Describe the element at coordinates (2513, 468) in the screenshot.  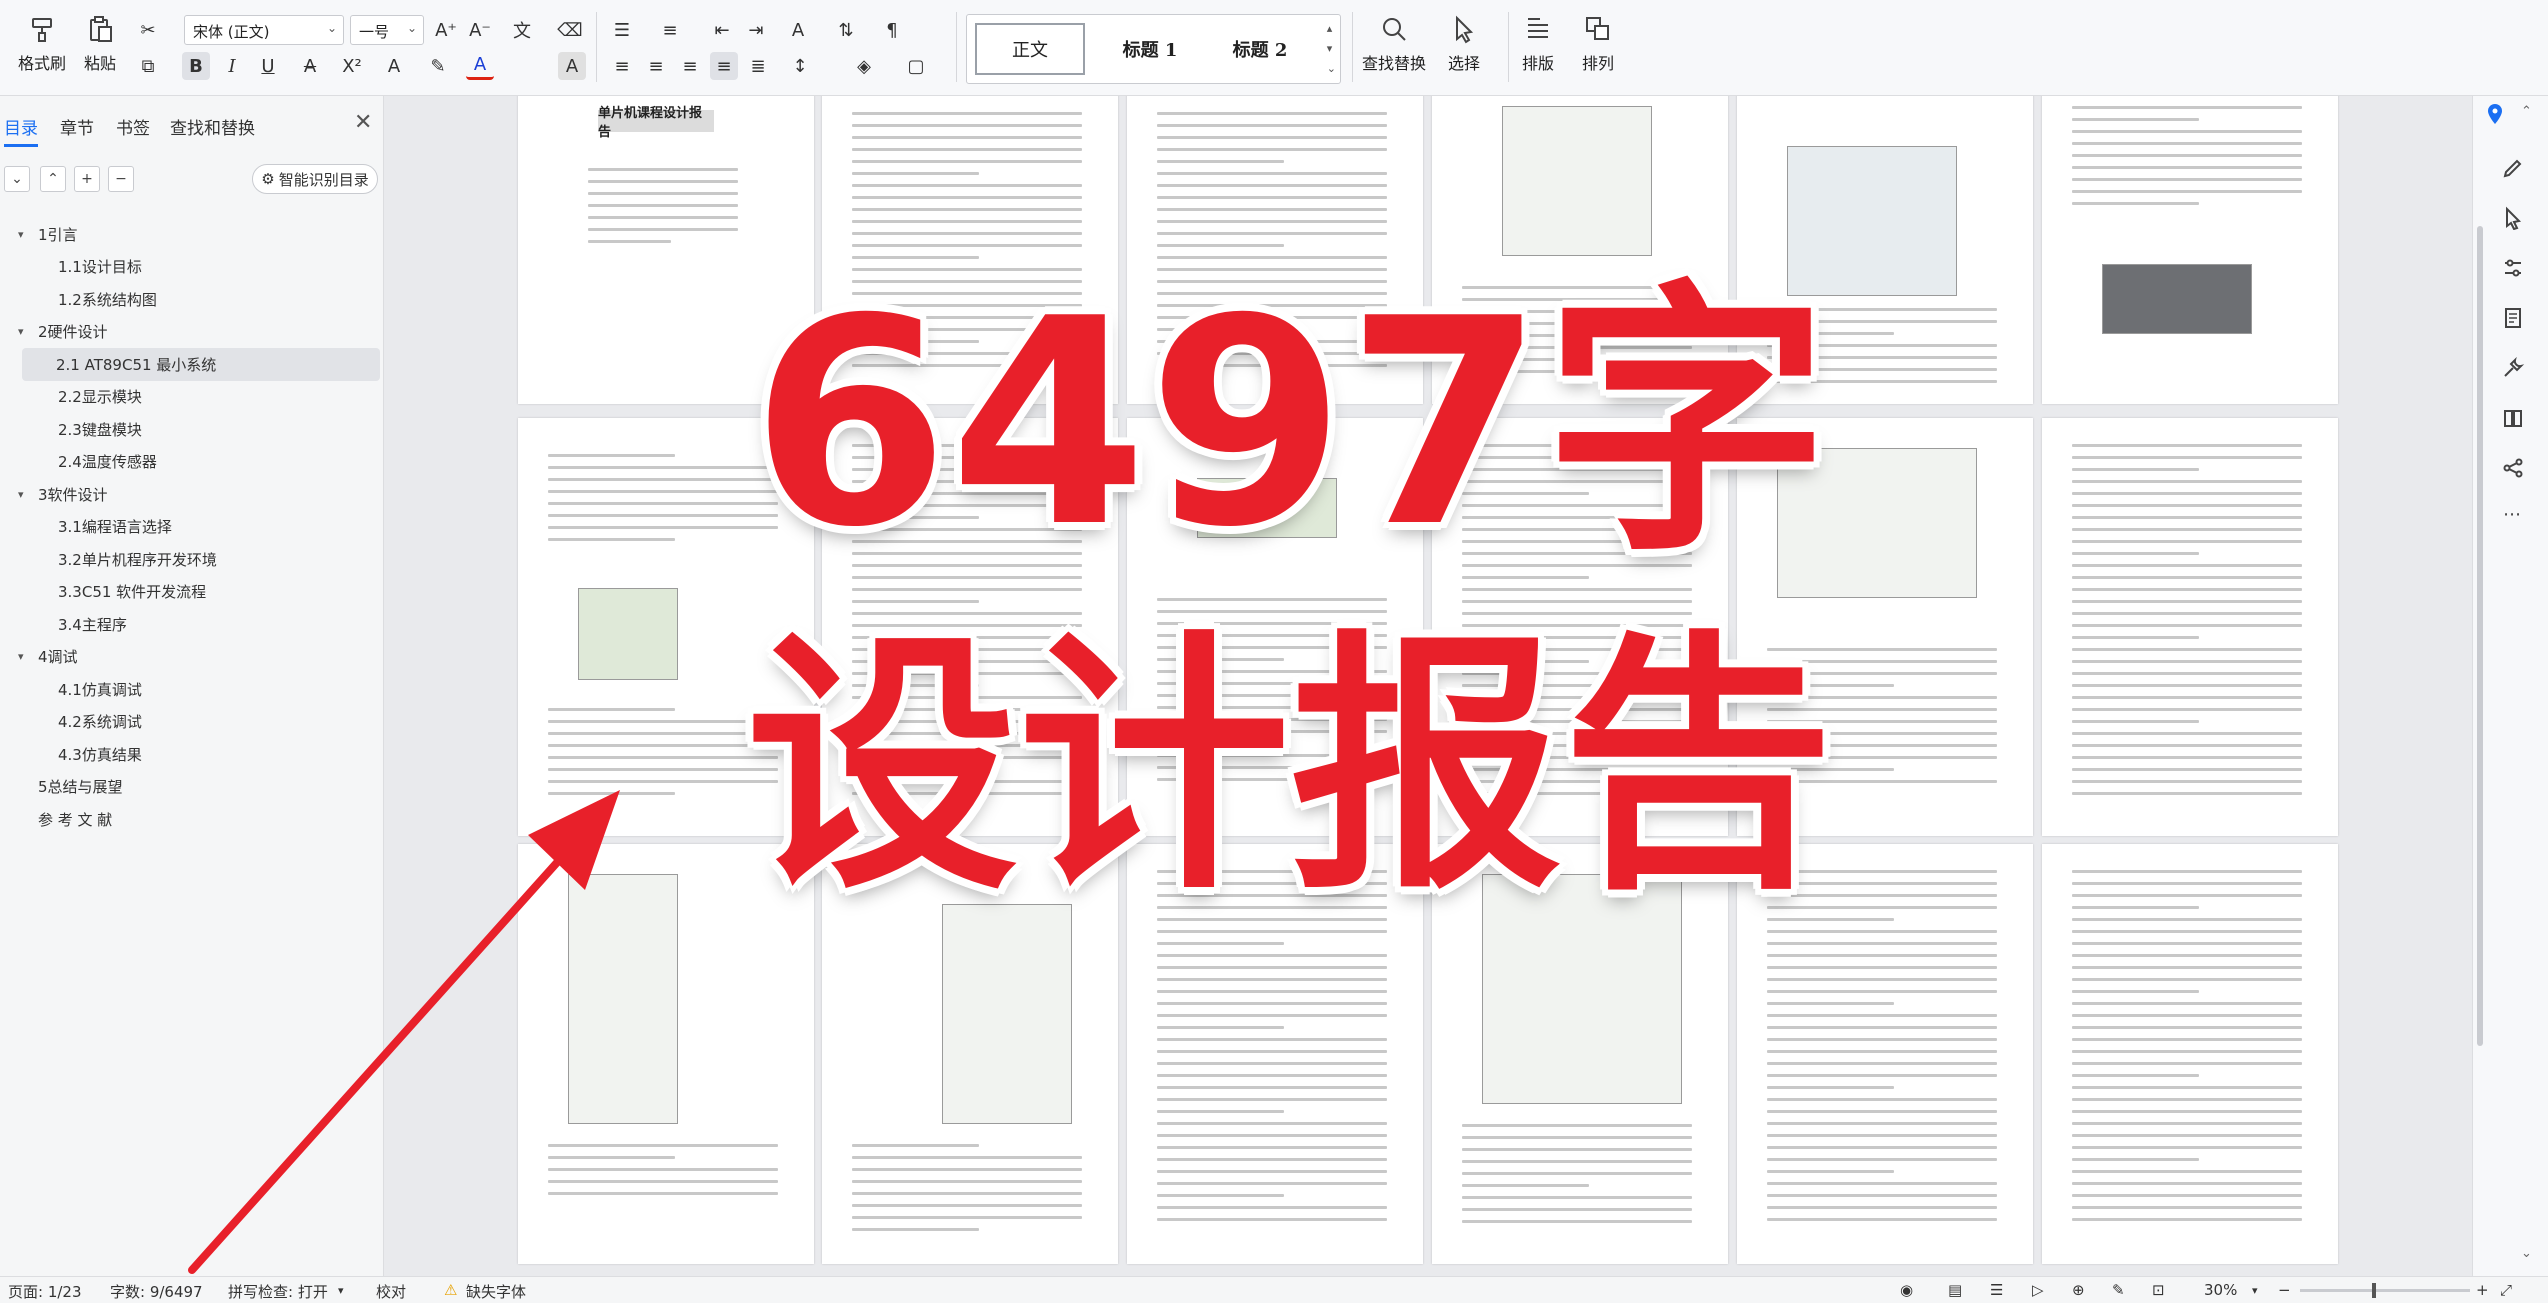
I see `share-icon` at that location.